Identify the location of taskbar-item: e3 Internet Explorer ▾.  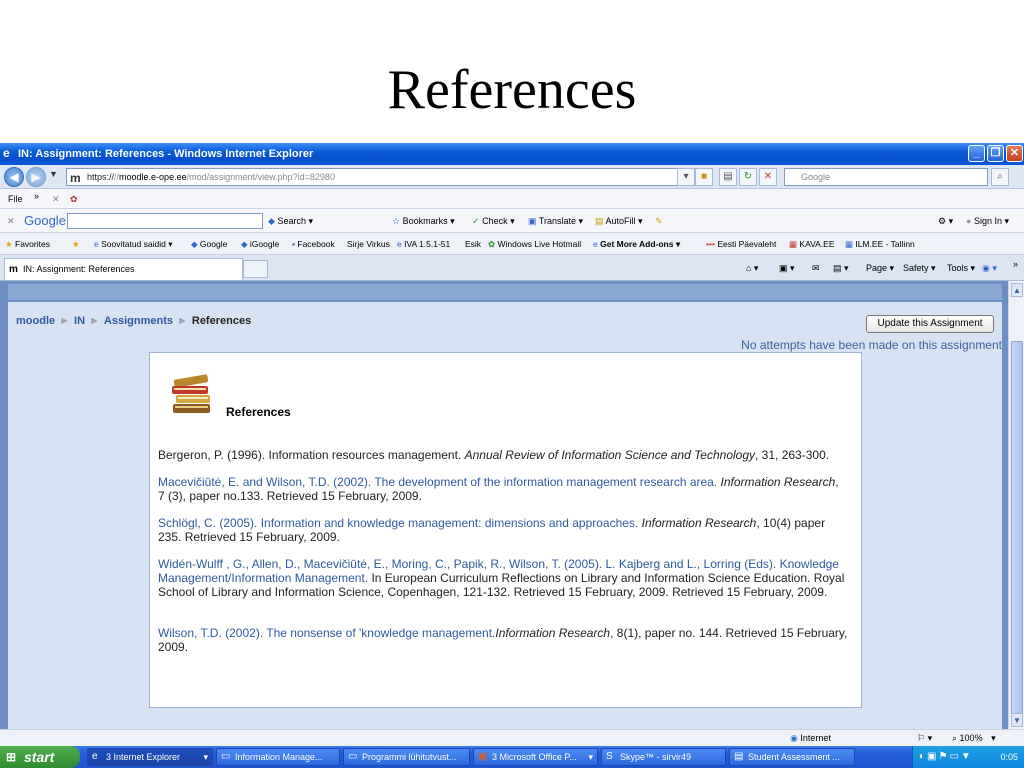
(150, 757).